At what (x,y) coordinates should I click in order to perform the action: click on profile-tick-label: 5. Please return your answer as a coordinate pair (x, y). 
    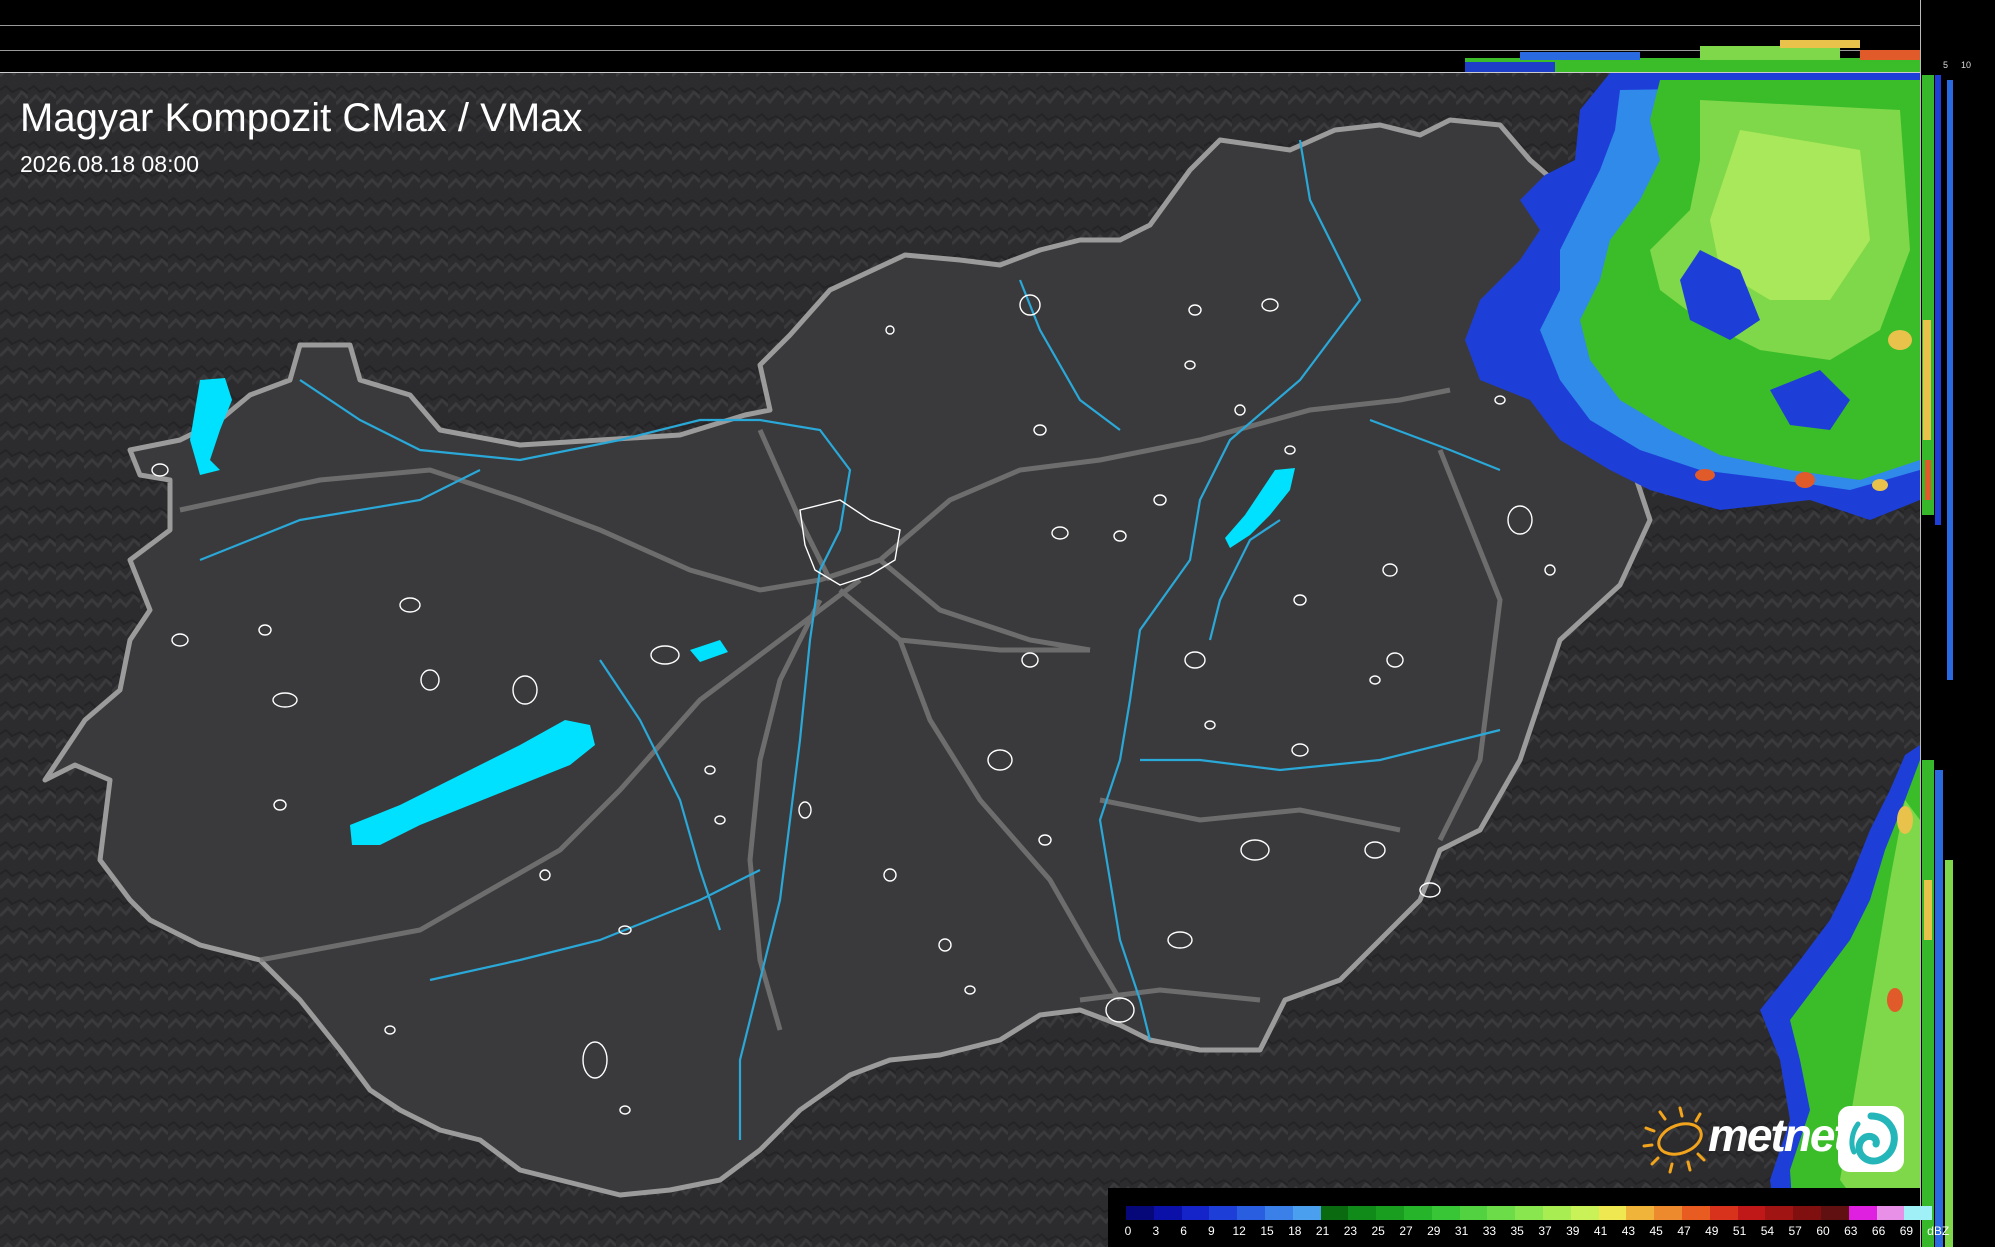
    Looking at the image, I should click on (1946, 65).